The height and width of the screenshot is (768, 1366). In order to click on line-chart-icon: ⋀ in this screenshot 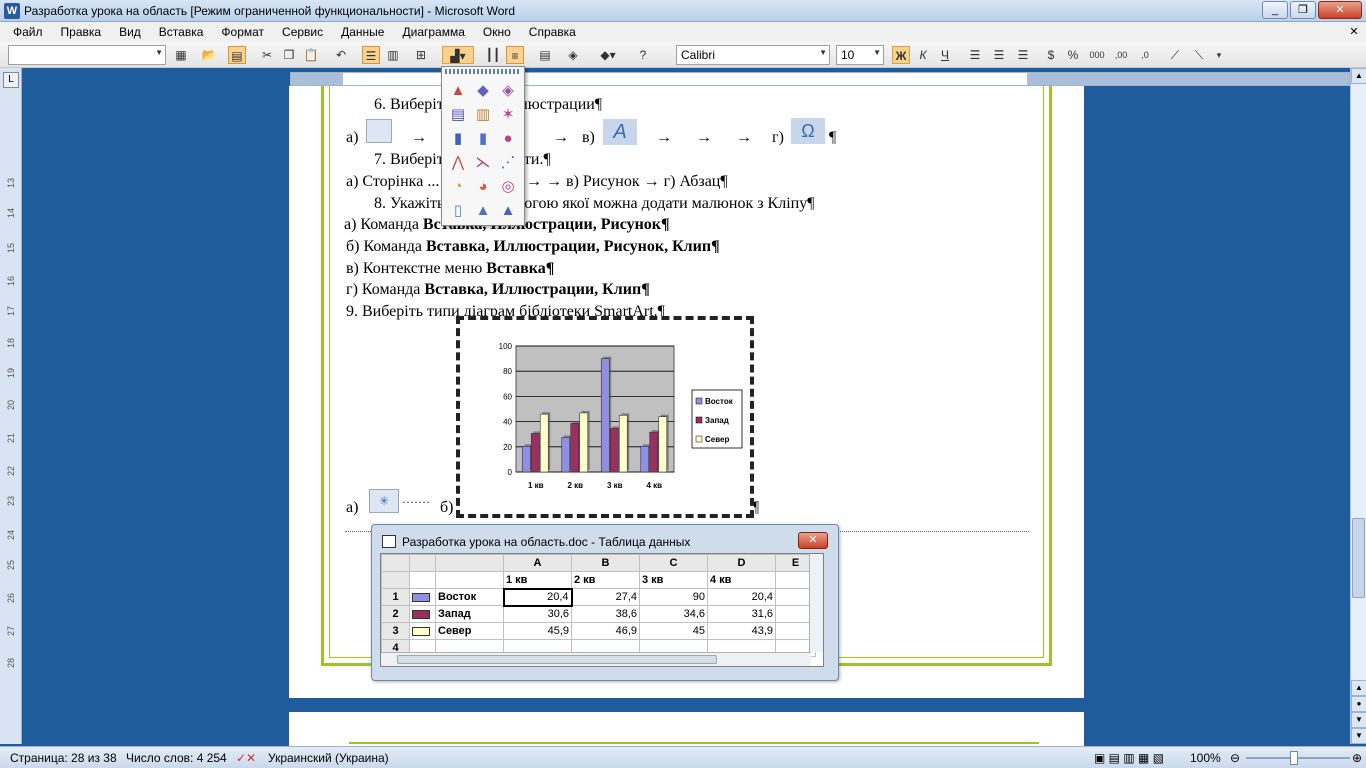, I will do `click(458, 163)`.